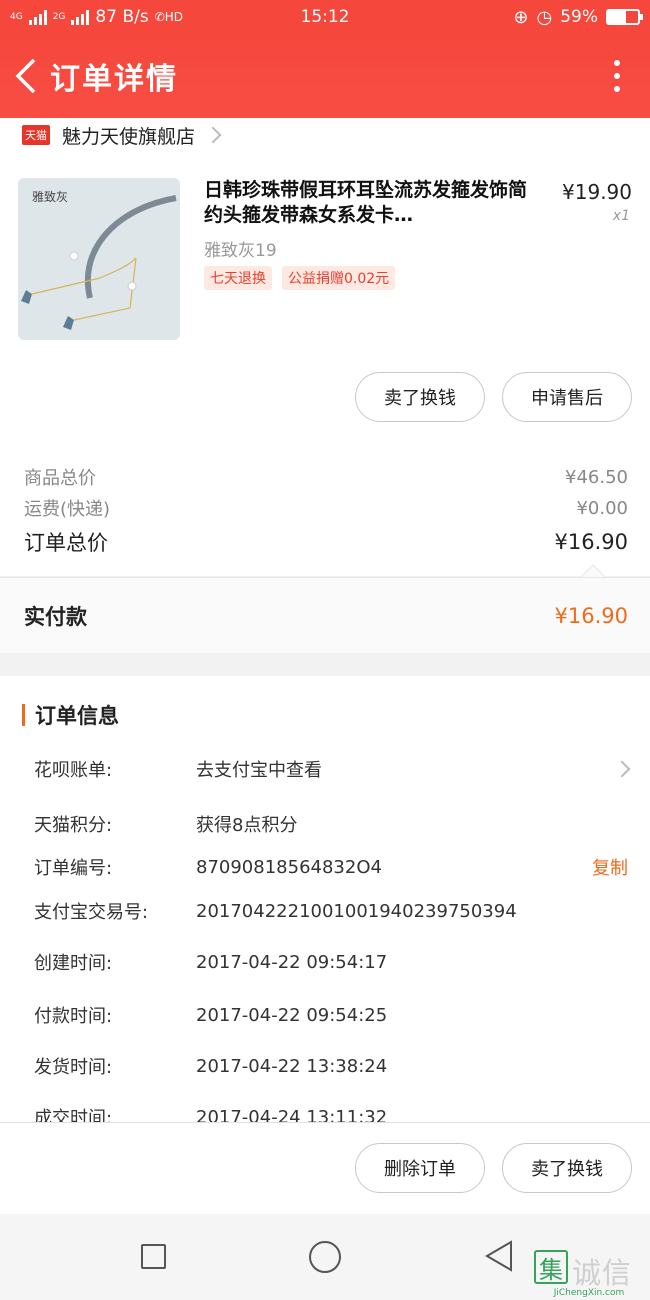 Image resolution: width=650 pixels, height=1300 pixels. What do you see at coordinates (596, 477) in the screenshot?
I see `items-total-value: ¥46.50` at bounding box center [596, 477].